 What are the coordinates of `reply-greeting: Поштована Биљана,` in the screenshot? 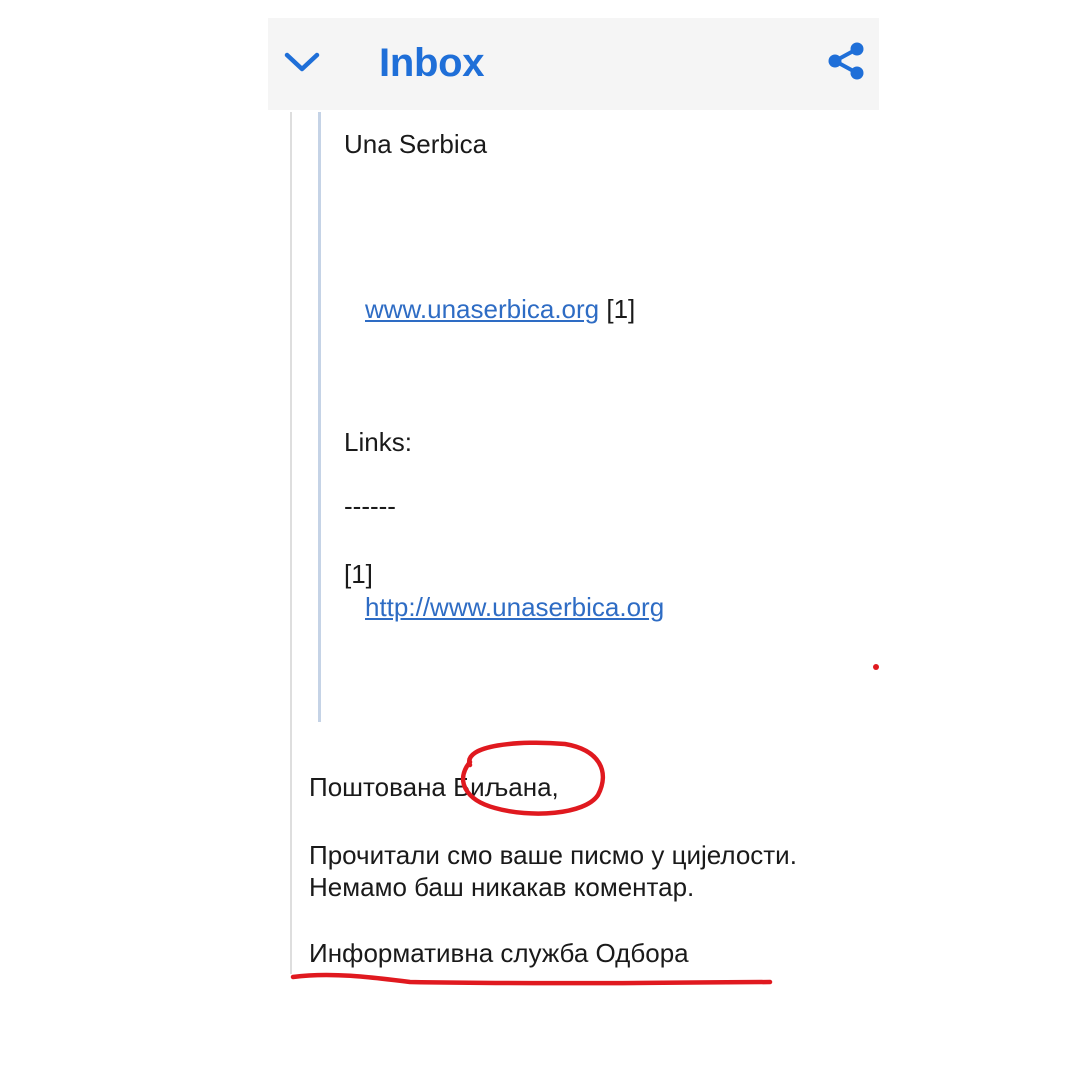 It's located at (434, 787).